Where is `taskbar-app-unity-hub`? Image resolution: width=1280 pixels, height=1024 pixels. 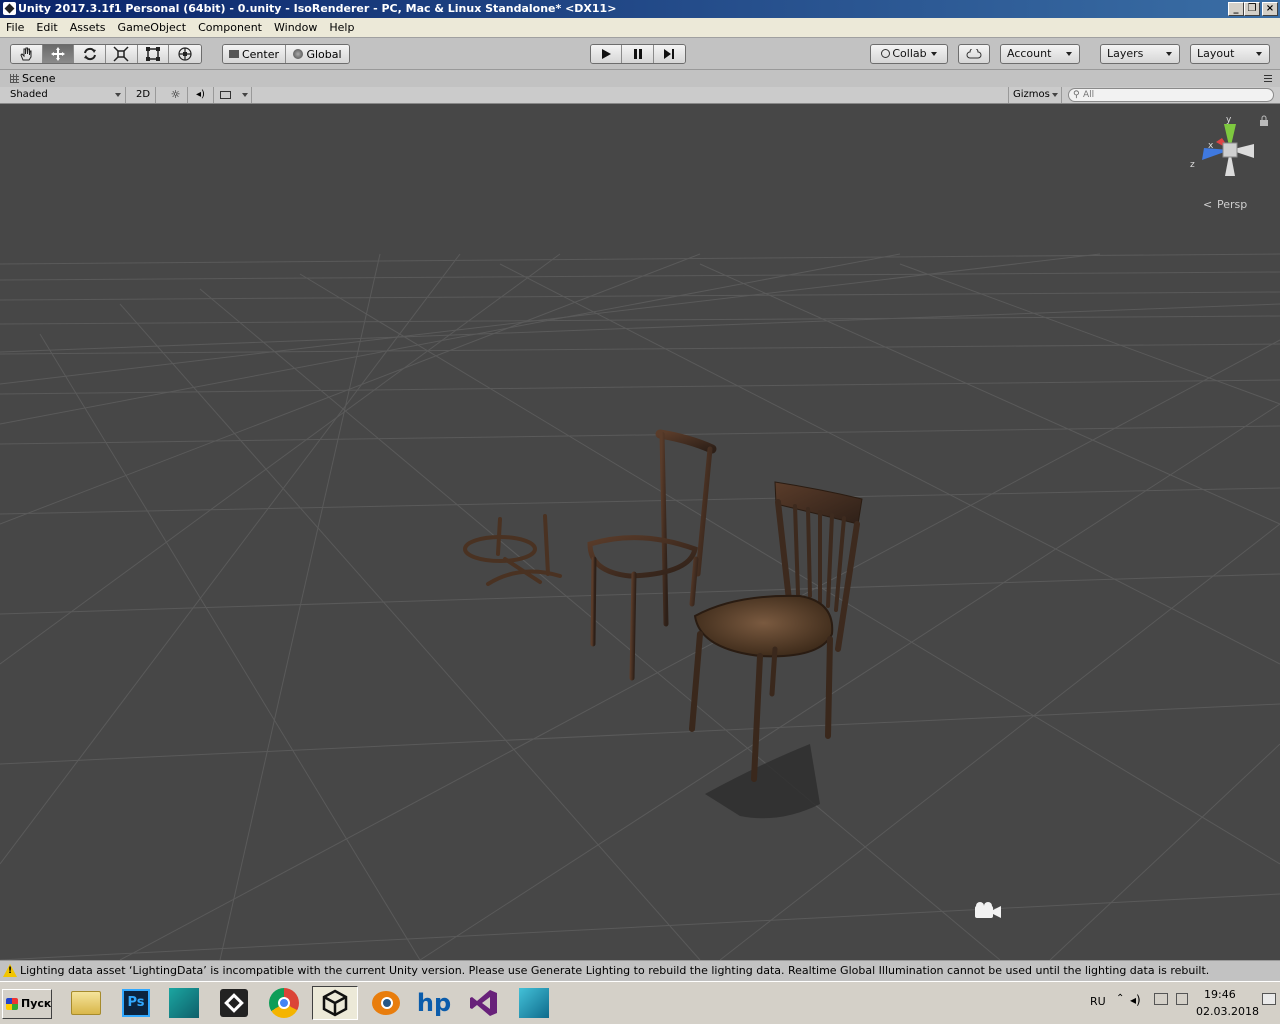
taskbar-app-unity-hub is located at coordinates (234, 1003).